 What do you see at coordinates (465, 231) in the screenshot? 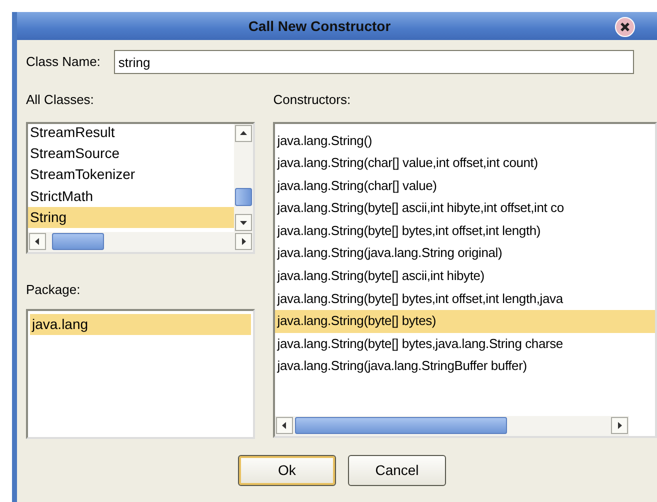
I see `list-item: java.lang.String(byte[] bytes,int offset,int length)` at bounding box center [465, 231].